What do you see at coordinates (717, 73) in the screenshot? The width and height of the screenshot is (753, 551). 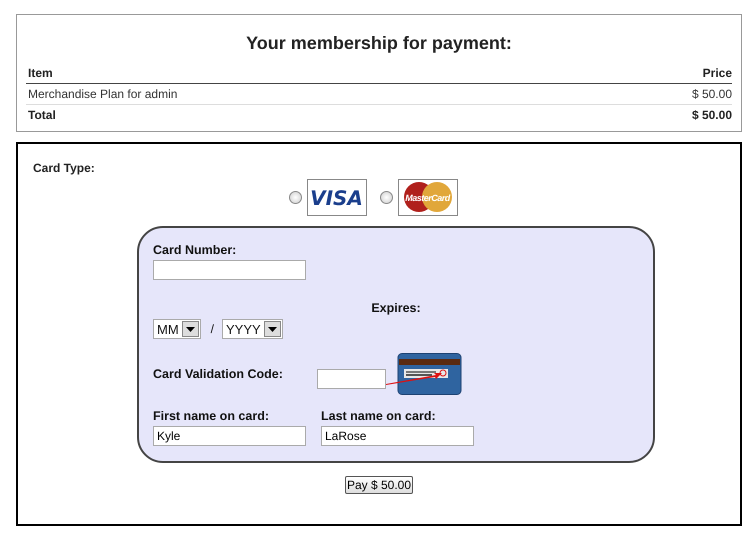 I see `column-header: Price` at bounding box center [717, 73].